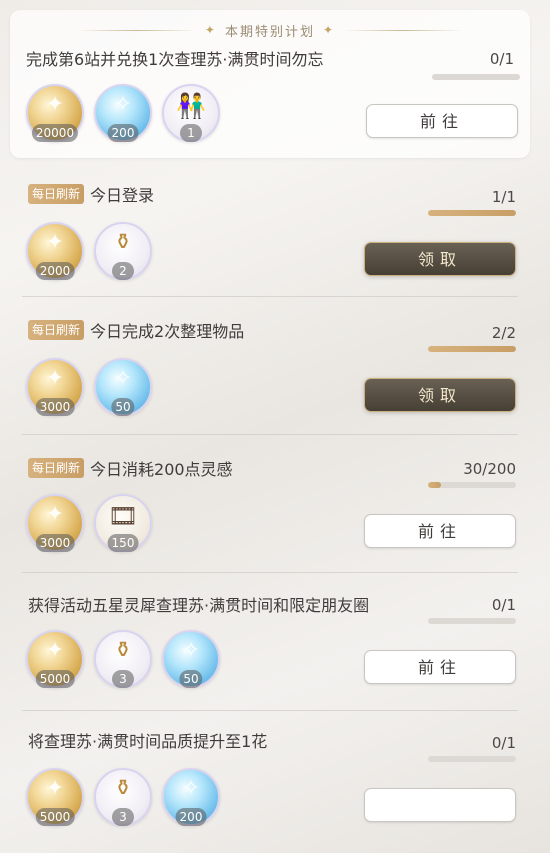  I want to click on task-title-row: 将查理苏·满贯时间品质提升至1花, so click(147, 740).